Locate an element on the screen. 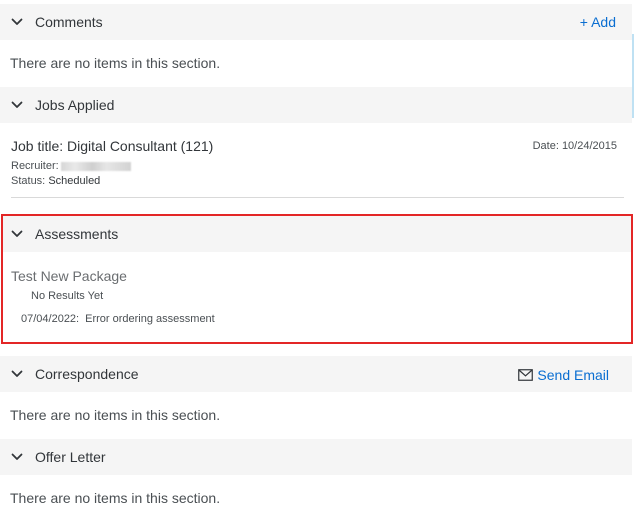 The height and width of the screenshot is (516, 634). add-comment-button: + Add is located at coordinates (598, 22).